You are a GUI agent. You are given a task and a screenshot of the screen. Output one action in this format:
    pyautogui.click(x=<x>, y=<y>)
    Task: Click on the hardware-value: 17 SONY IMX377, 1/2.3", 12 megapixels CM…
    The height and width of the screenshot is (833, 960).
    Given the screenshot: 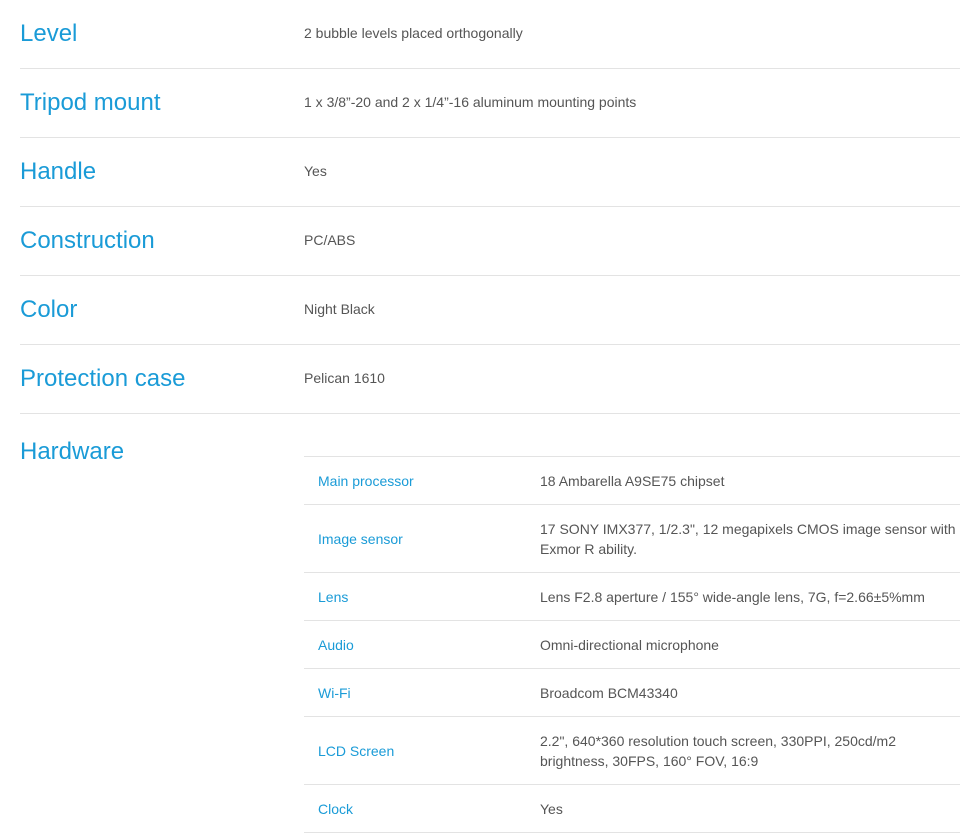 What is the action you would take?
    pyautogui.click(x=748, y=538)
    